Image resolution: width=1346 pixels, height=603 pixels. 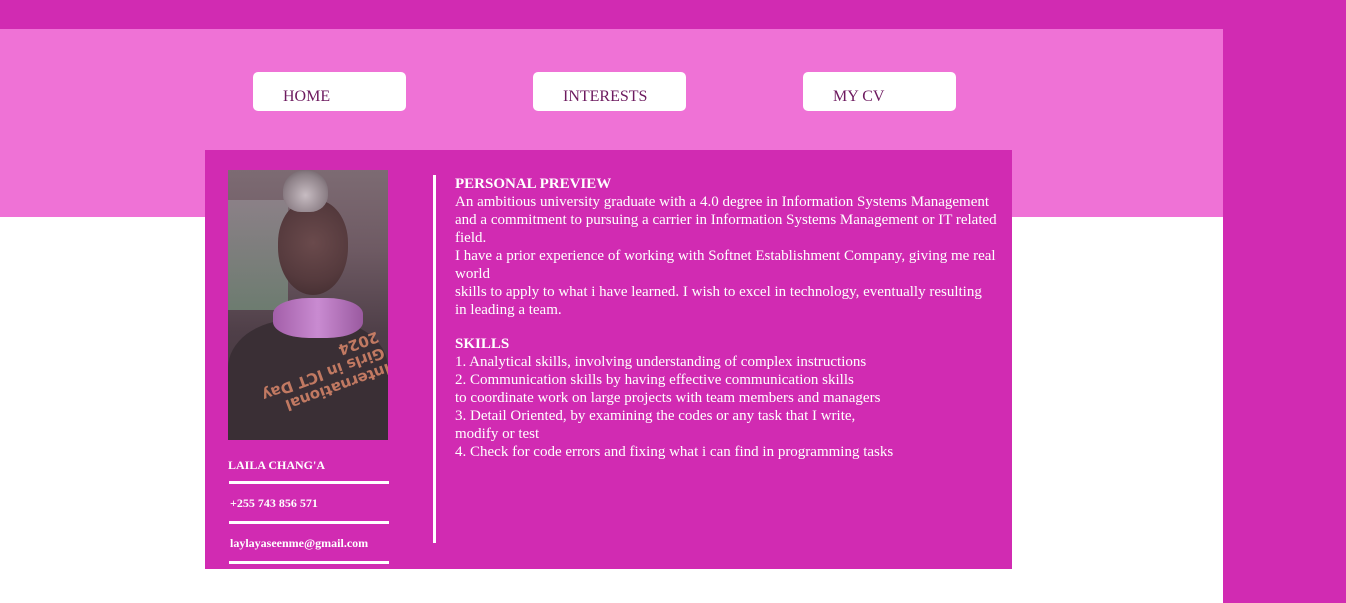 What do you see at coordinates (673, 14) in the screenshot?
I see `top-band` at bounding box center [673, 14].